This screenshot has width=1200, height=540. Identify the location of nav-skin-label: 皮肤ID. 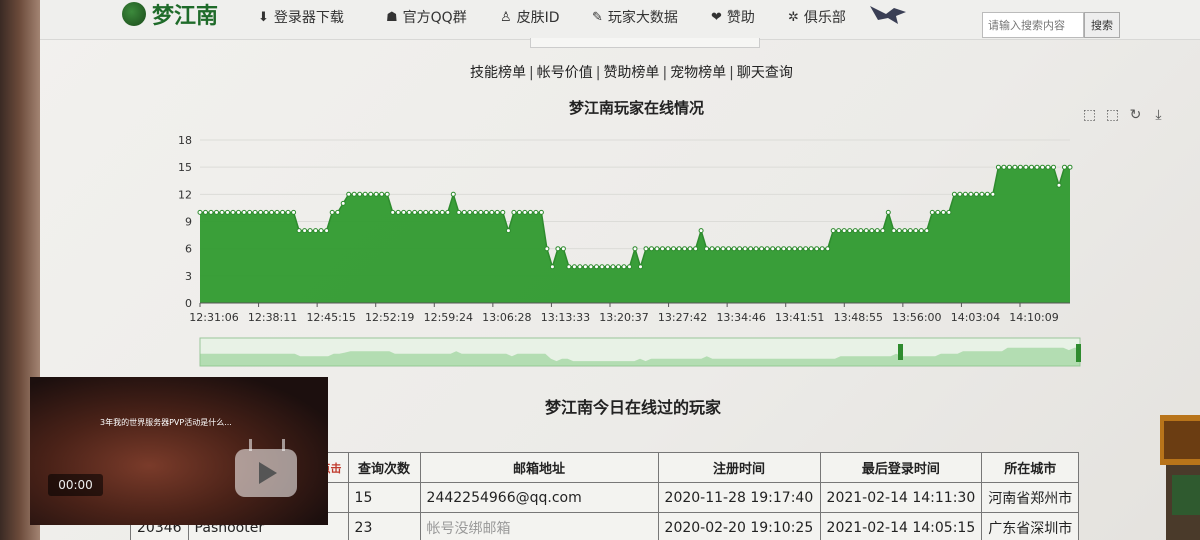
(538, 18).